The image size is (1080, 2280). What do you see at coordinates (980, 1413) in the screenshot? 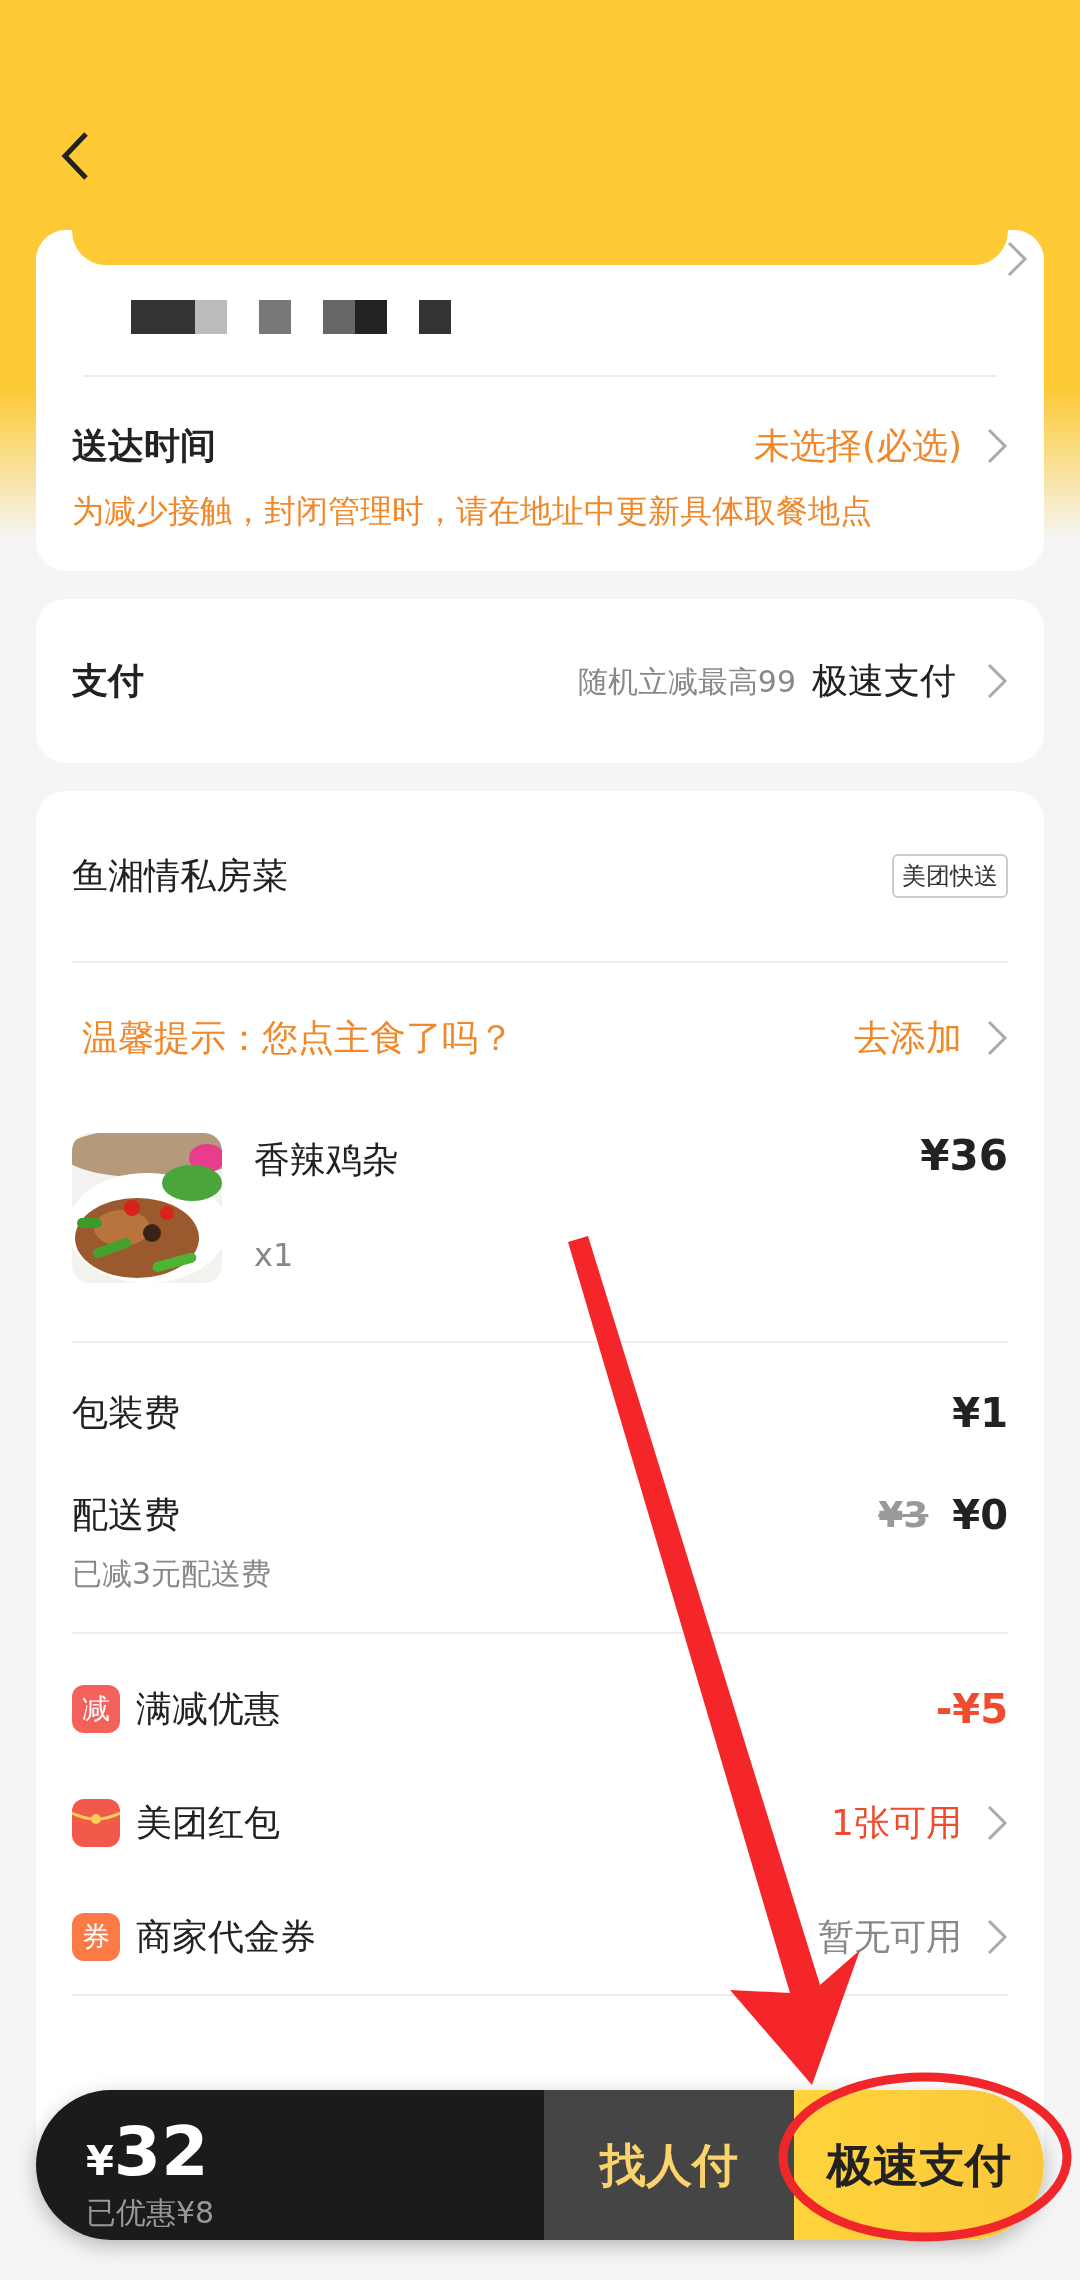
I see `fee-price: ¥1` at bounding box center [980, 1413].